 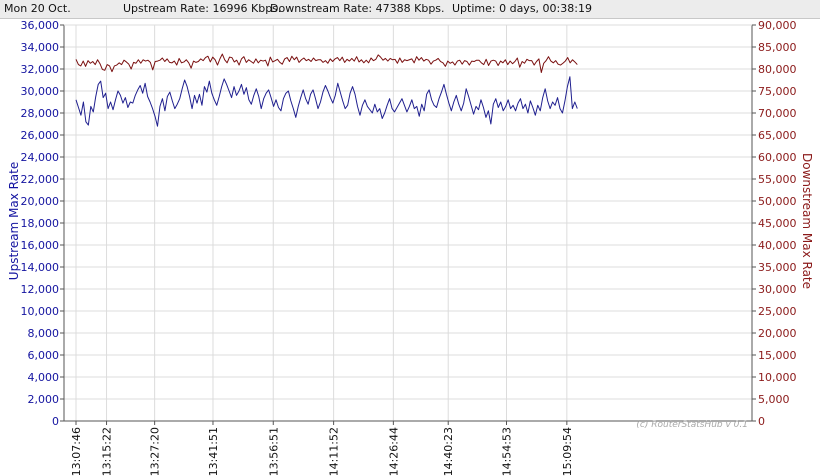 What do you see at coordinates (506, 451) in the screenshot?
I see `x-tick-label: 14:54:53` at bounding box center [506, 451].